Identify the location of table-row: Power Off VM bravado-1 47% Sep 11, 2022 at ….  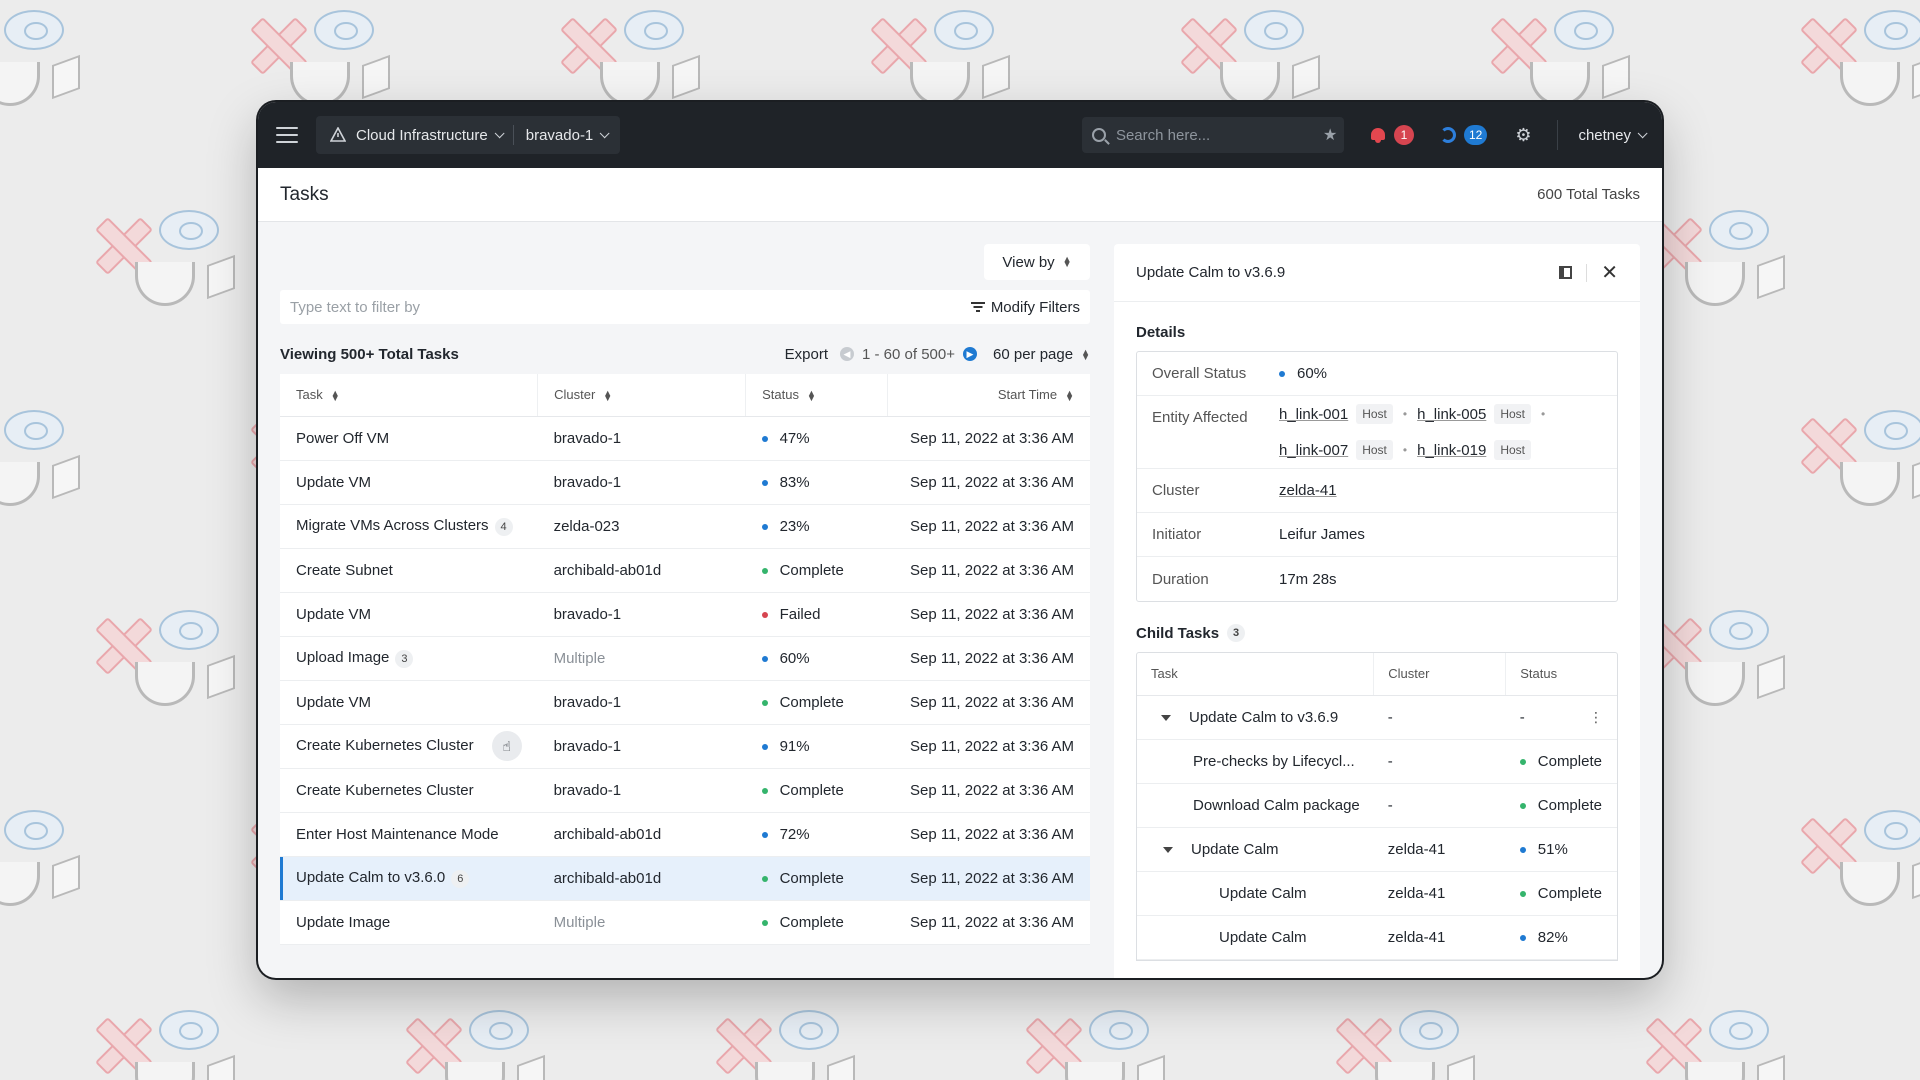
(685, 438).